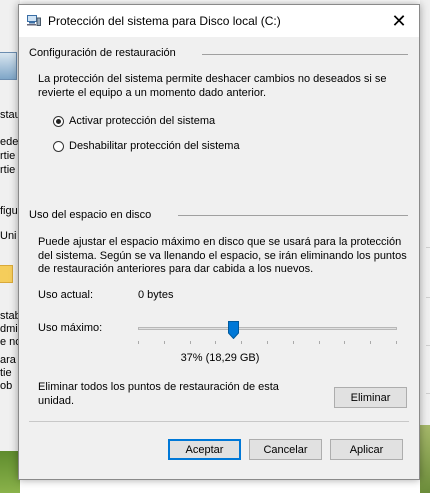 The width and height of the screenshot is (430, 493). I want to click on background-text-fragment: ob, so click(6, 386).